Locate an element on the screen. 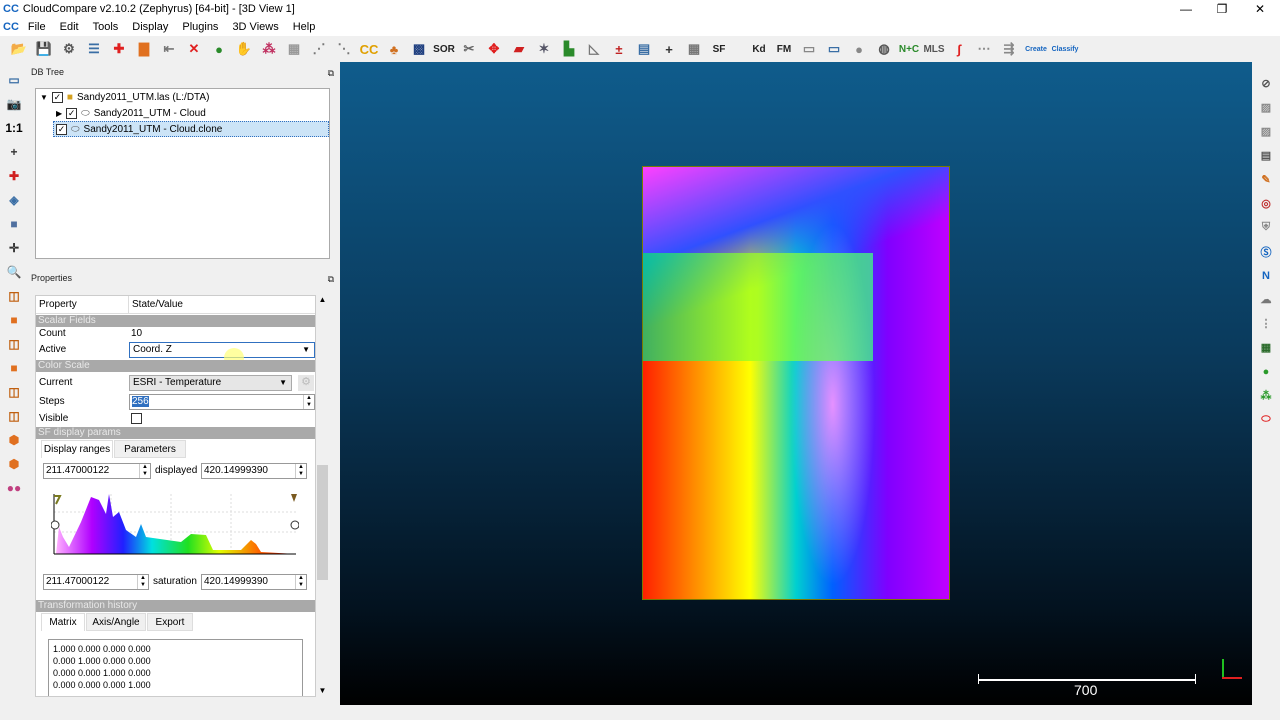 This screenshot has width=1280, height=720. saturation-max-input: 420.14999390 ▲ ▼ is located at coordinates (254, 582).